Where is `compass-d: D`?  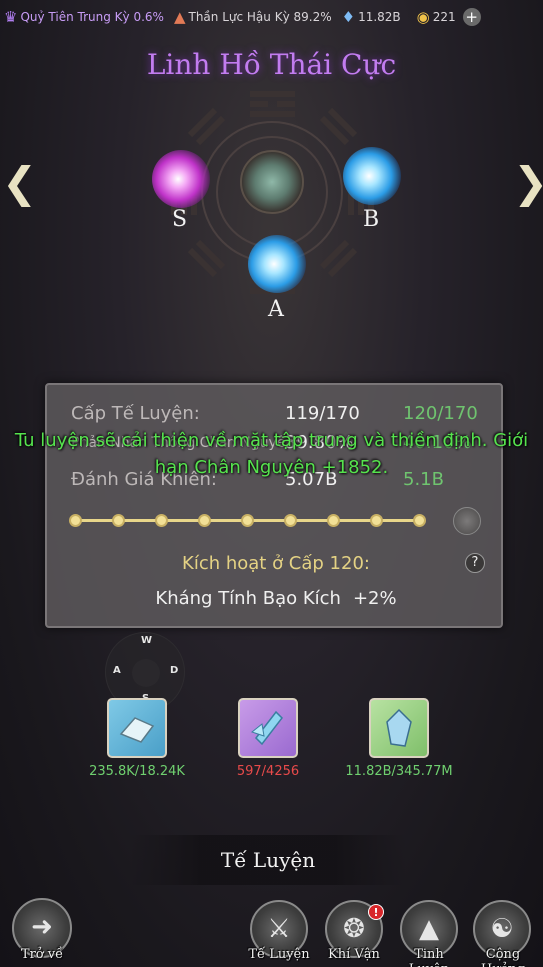
compass-d: D is located at coordinates (174, 670).